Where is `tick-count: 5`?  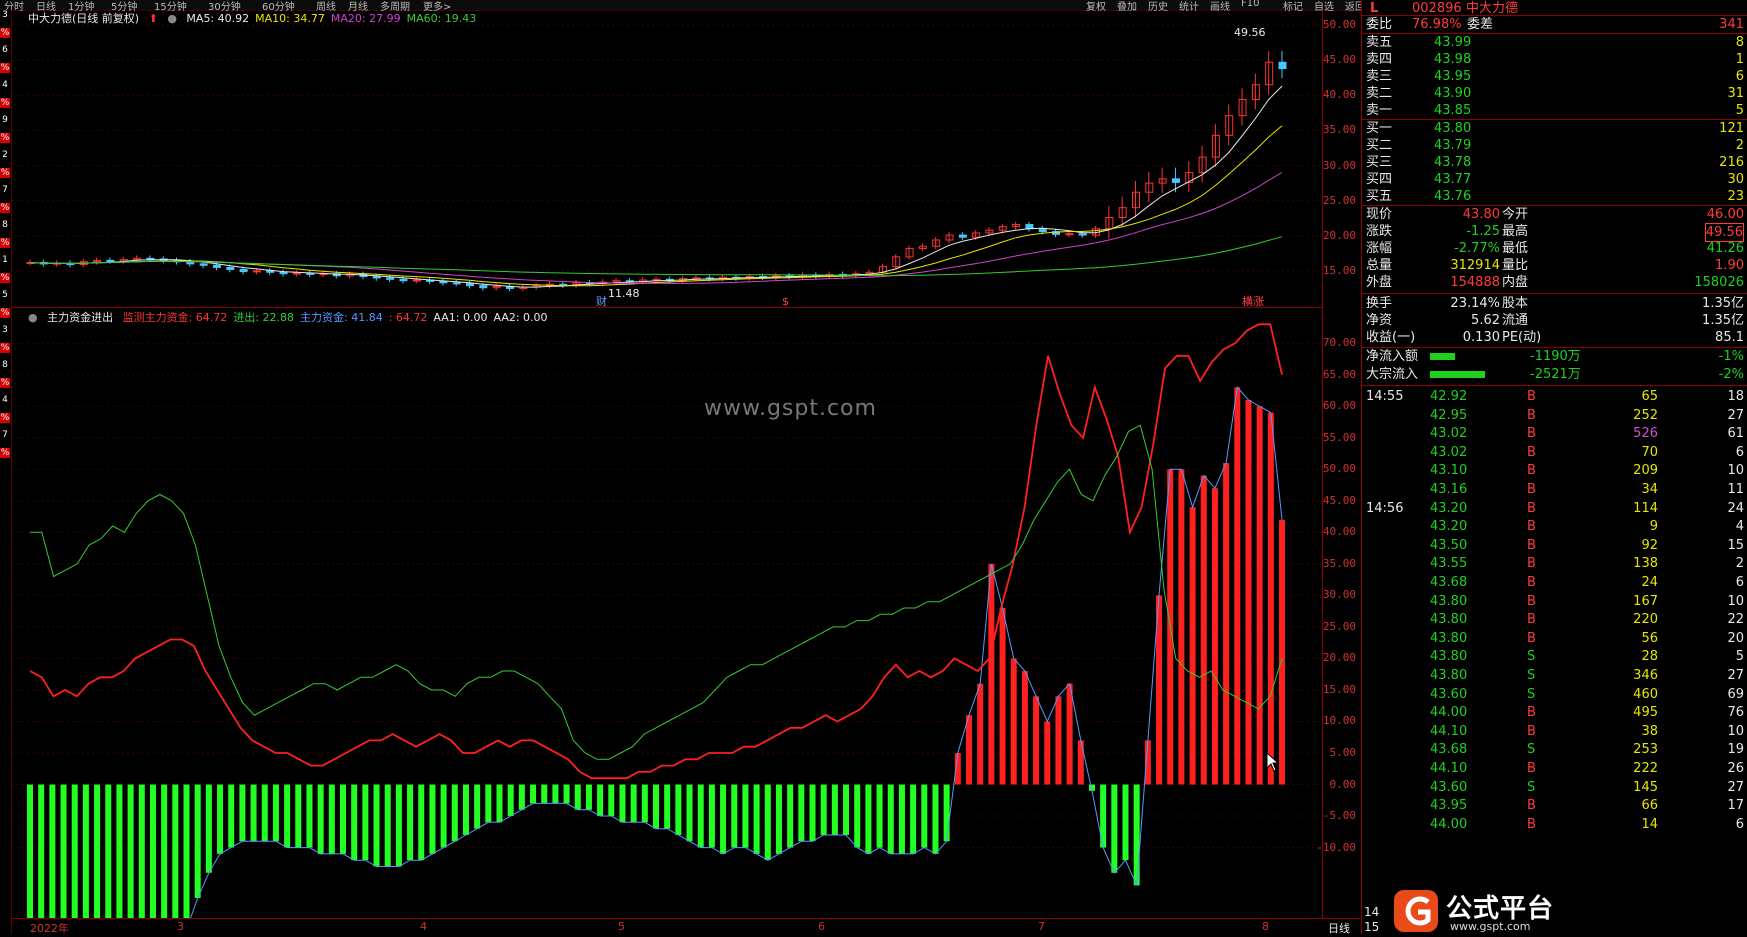 tick-count: 5 is located at coordinates (1739, 657).